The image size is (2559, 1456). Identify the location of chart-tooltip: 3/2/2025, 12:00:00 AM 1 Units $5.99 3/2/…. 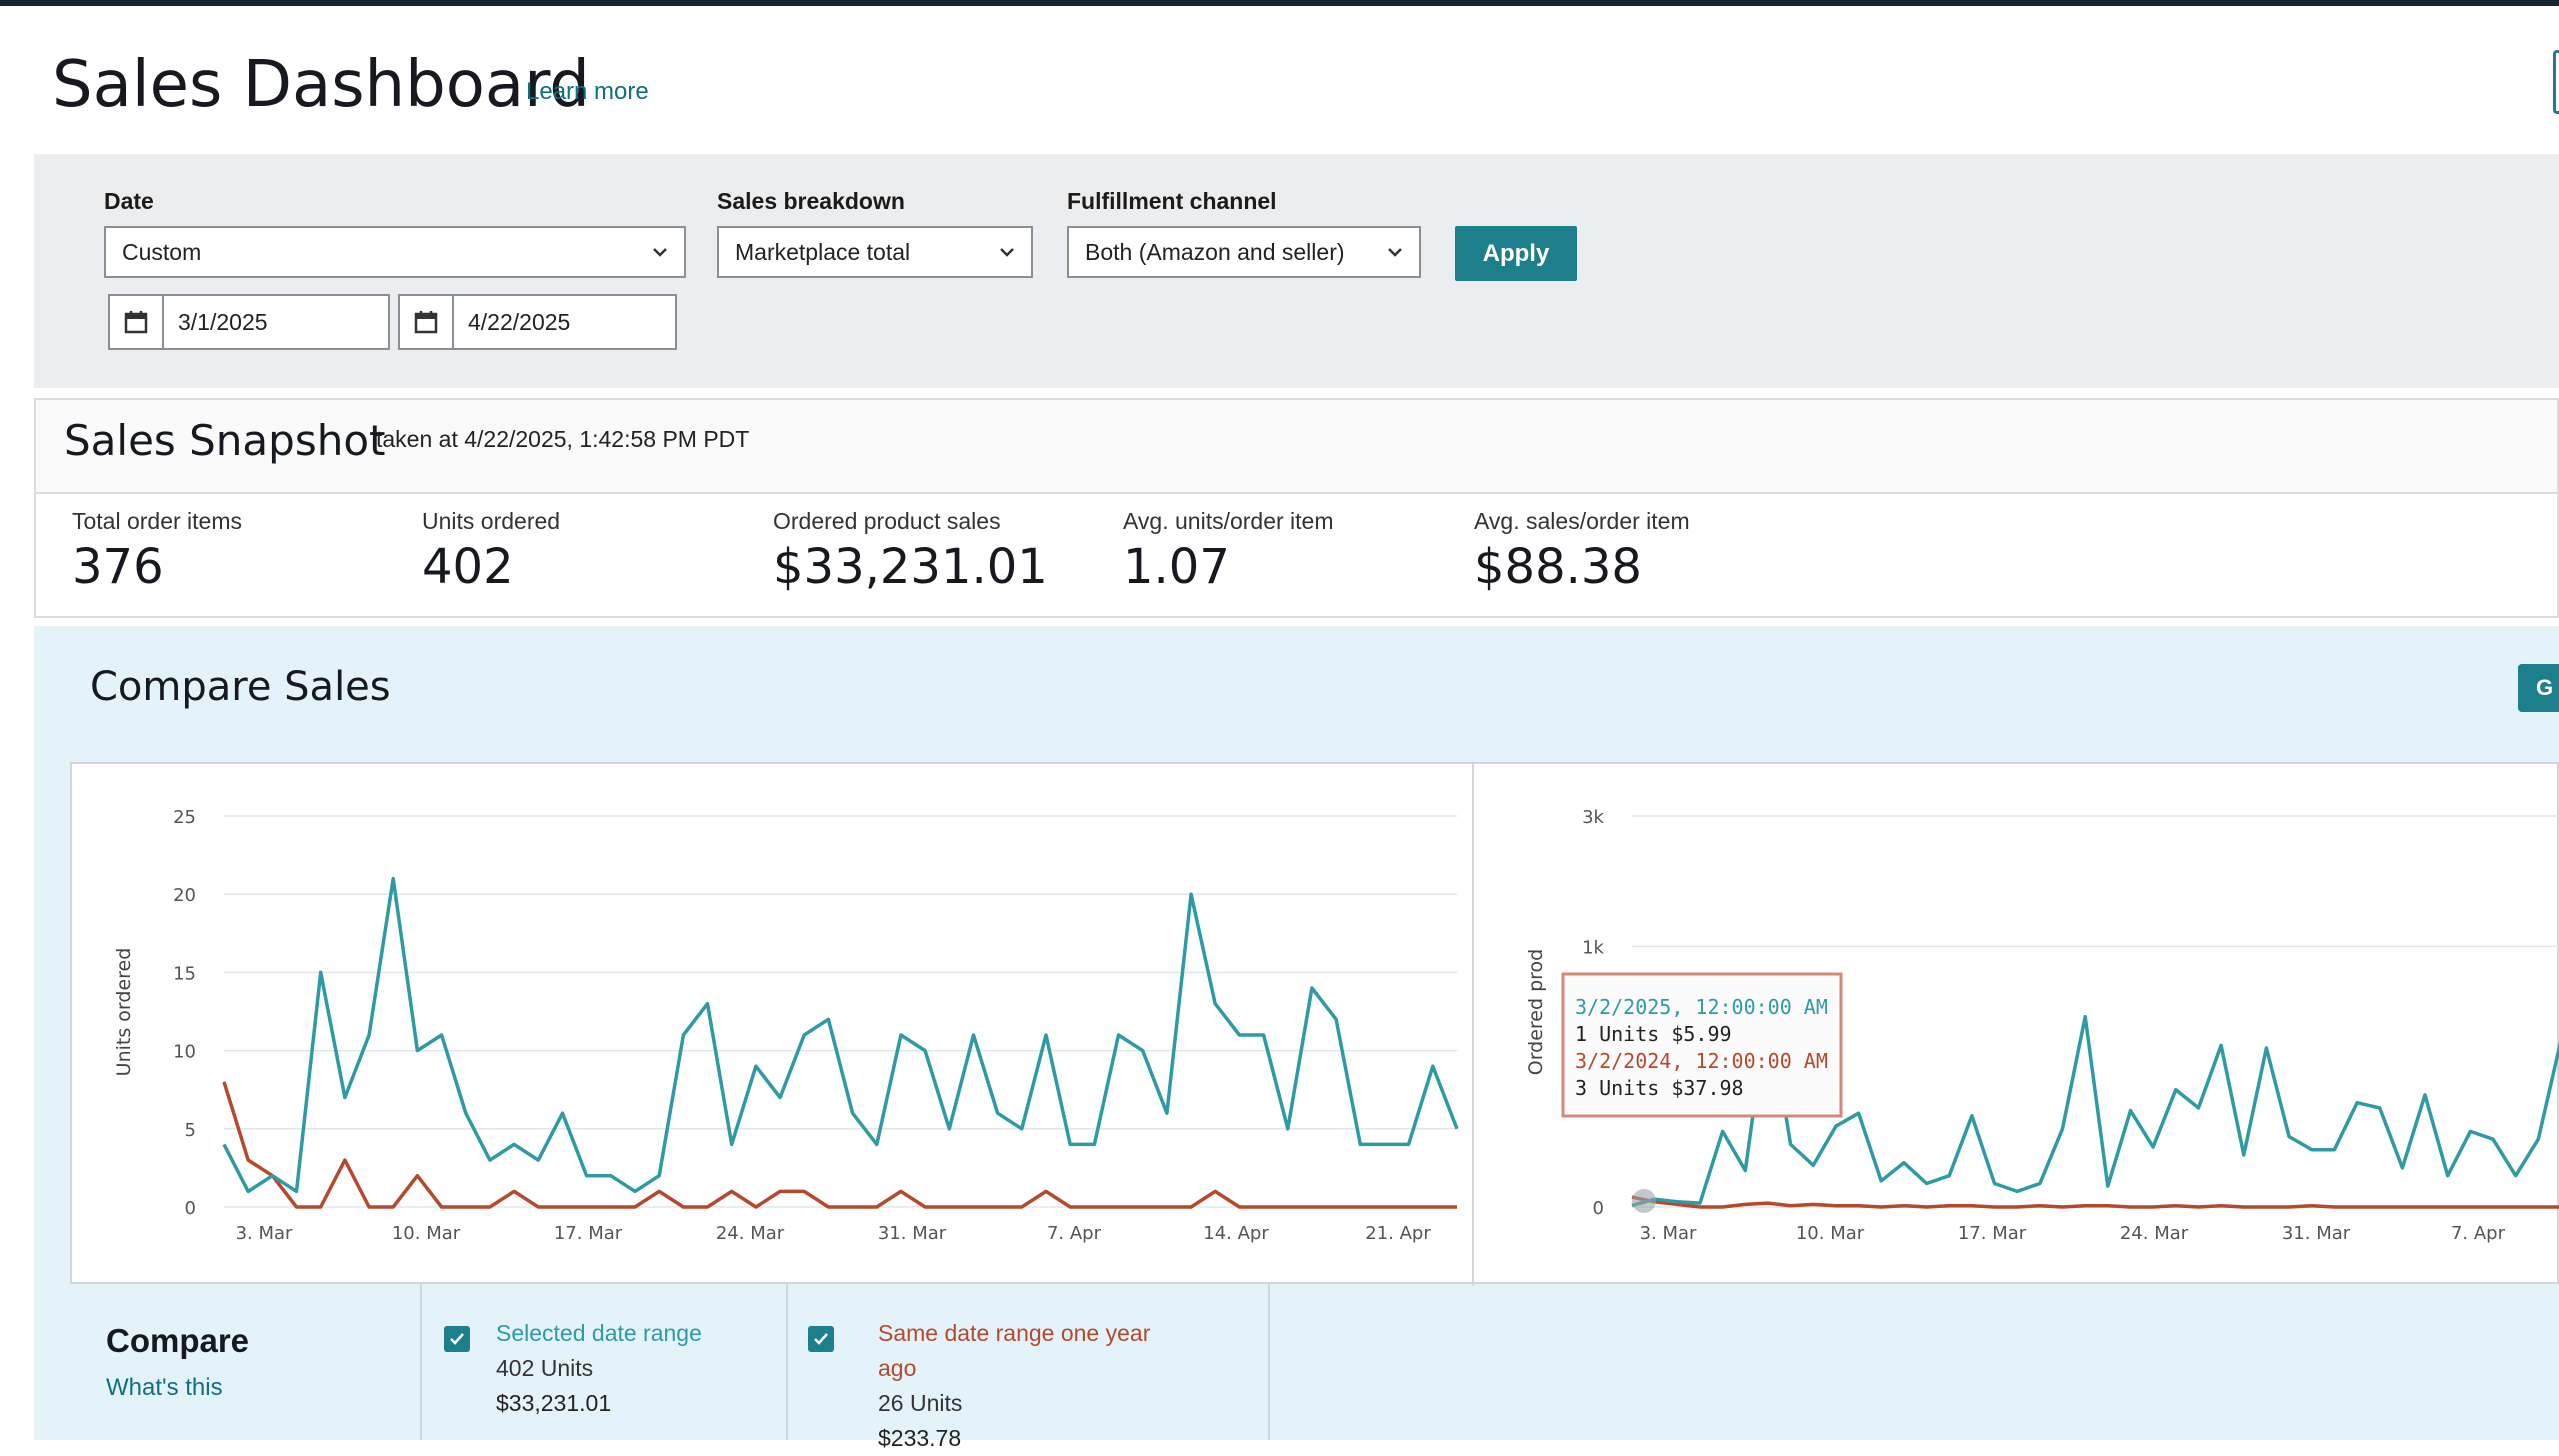
(1702, 1045).